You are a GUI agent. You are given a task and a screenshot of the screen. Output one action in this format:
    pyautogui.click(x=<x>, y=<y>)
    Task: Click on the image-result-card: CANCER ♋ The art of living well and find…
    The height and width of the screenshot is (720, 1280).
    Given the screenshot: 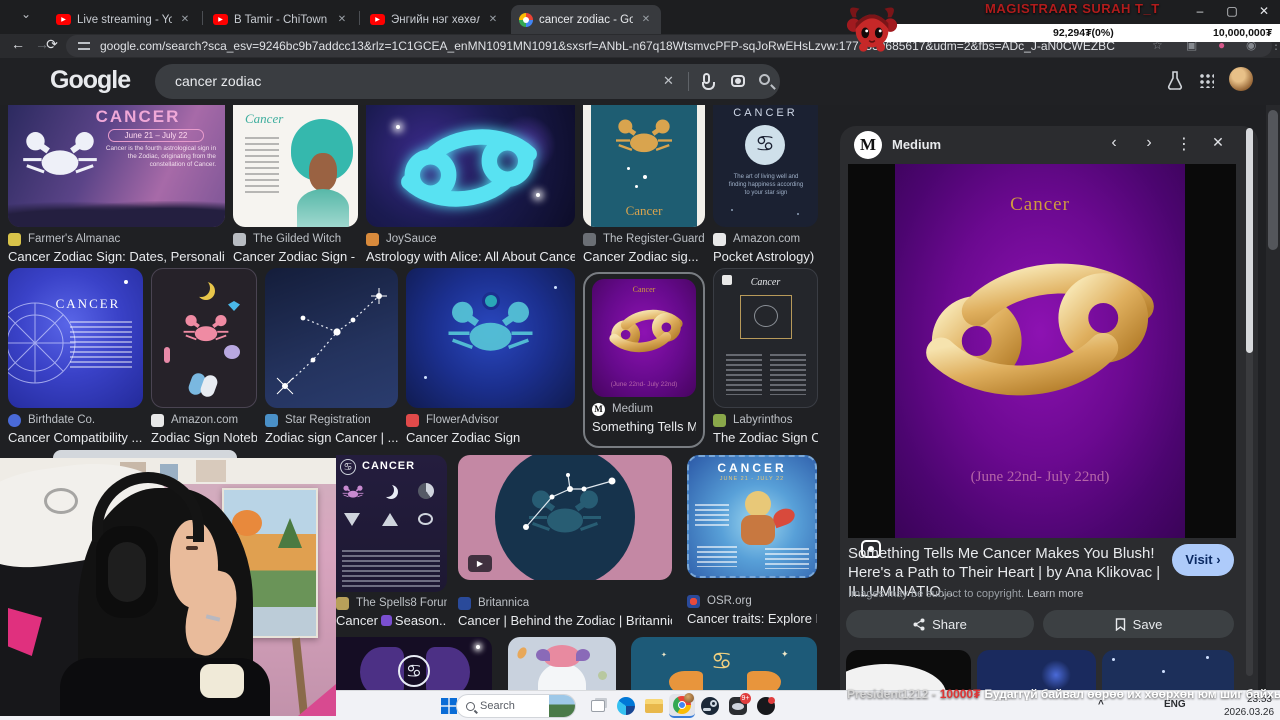 What is the action you would take?
    pyautogui.click(x=765, y=184)
    